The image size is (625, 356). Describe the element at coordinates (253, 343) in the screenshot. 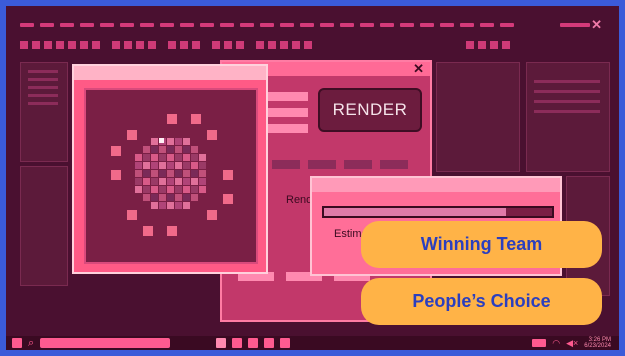

I see `folder-icon` at that location.